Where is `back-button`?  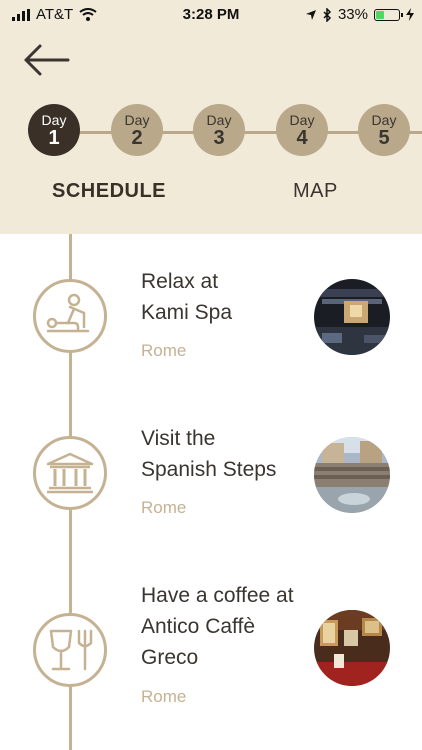
back-button is located at coordinates (47, 60).